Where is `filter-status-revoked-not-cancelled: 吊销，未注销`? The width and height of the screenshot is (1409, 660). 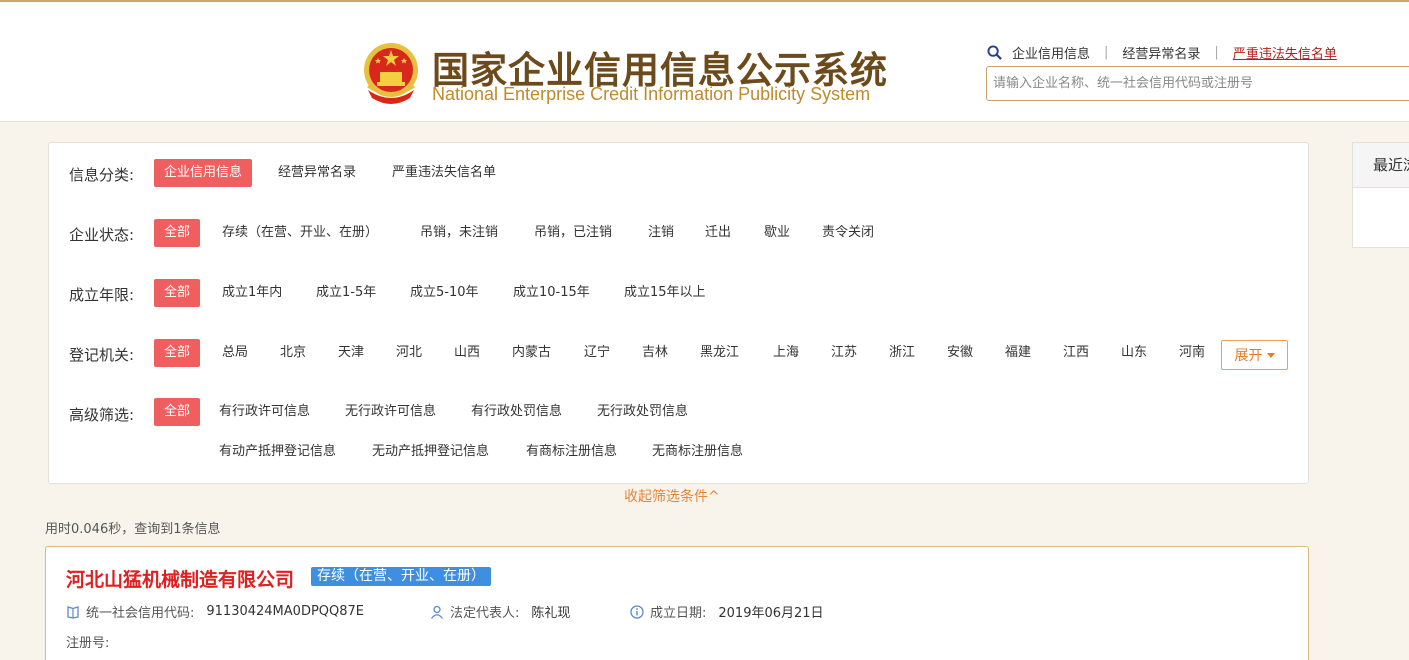 filter-status-revoked-not-cancelled: 吊销，未注销 is located at coordinates (459, 233).